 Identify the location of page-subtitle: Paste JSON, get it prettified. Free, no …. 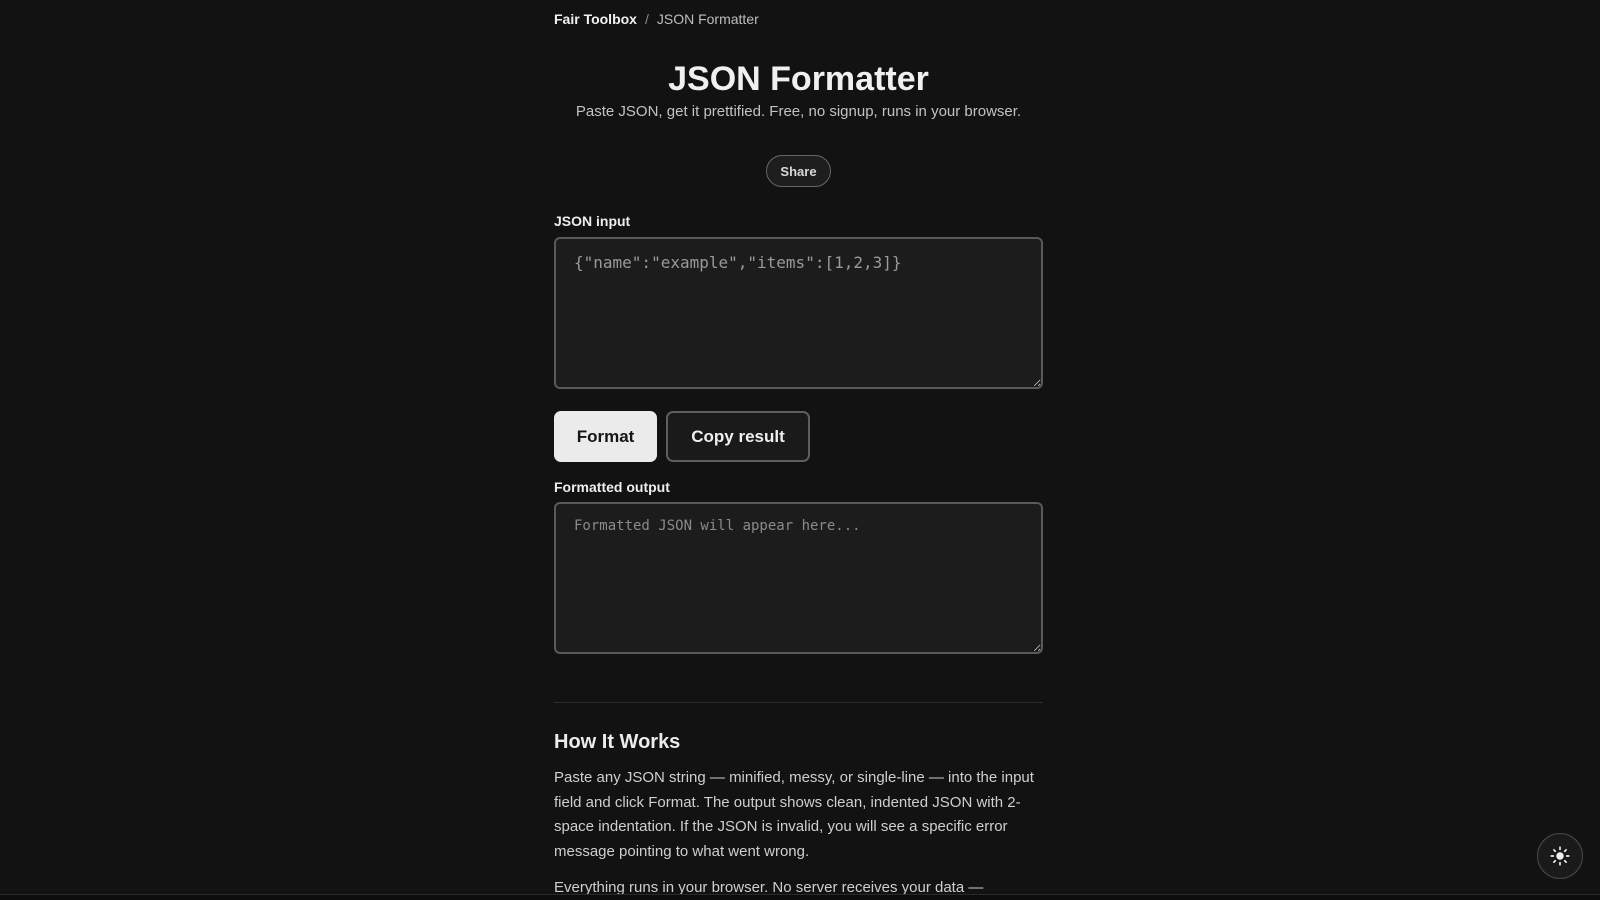
(798, 111).